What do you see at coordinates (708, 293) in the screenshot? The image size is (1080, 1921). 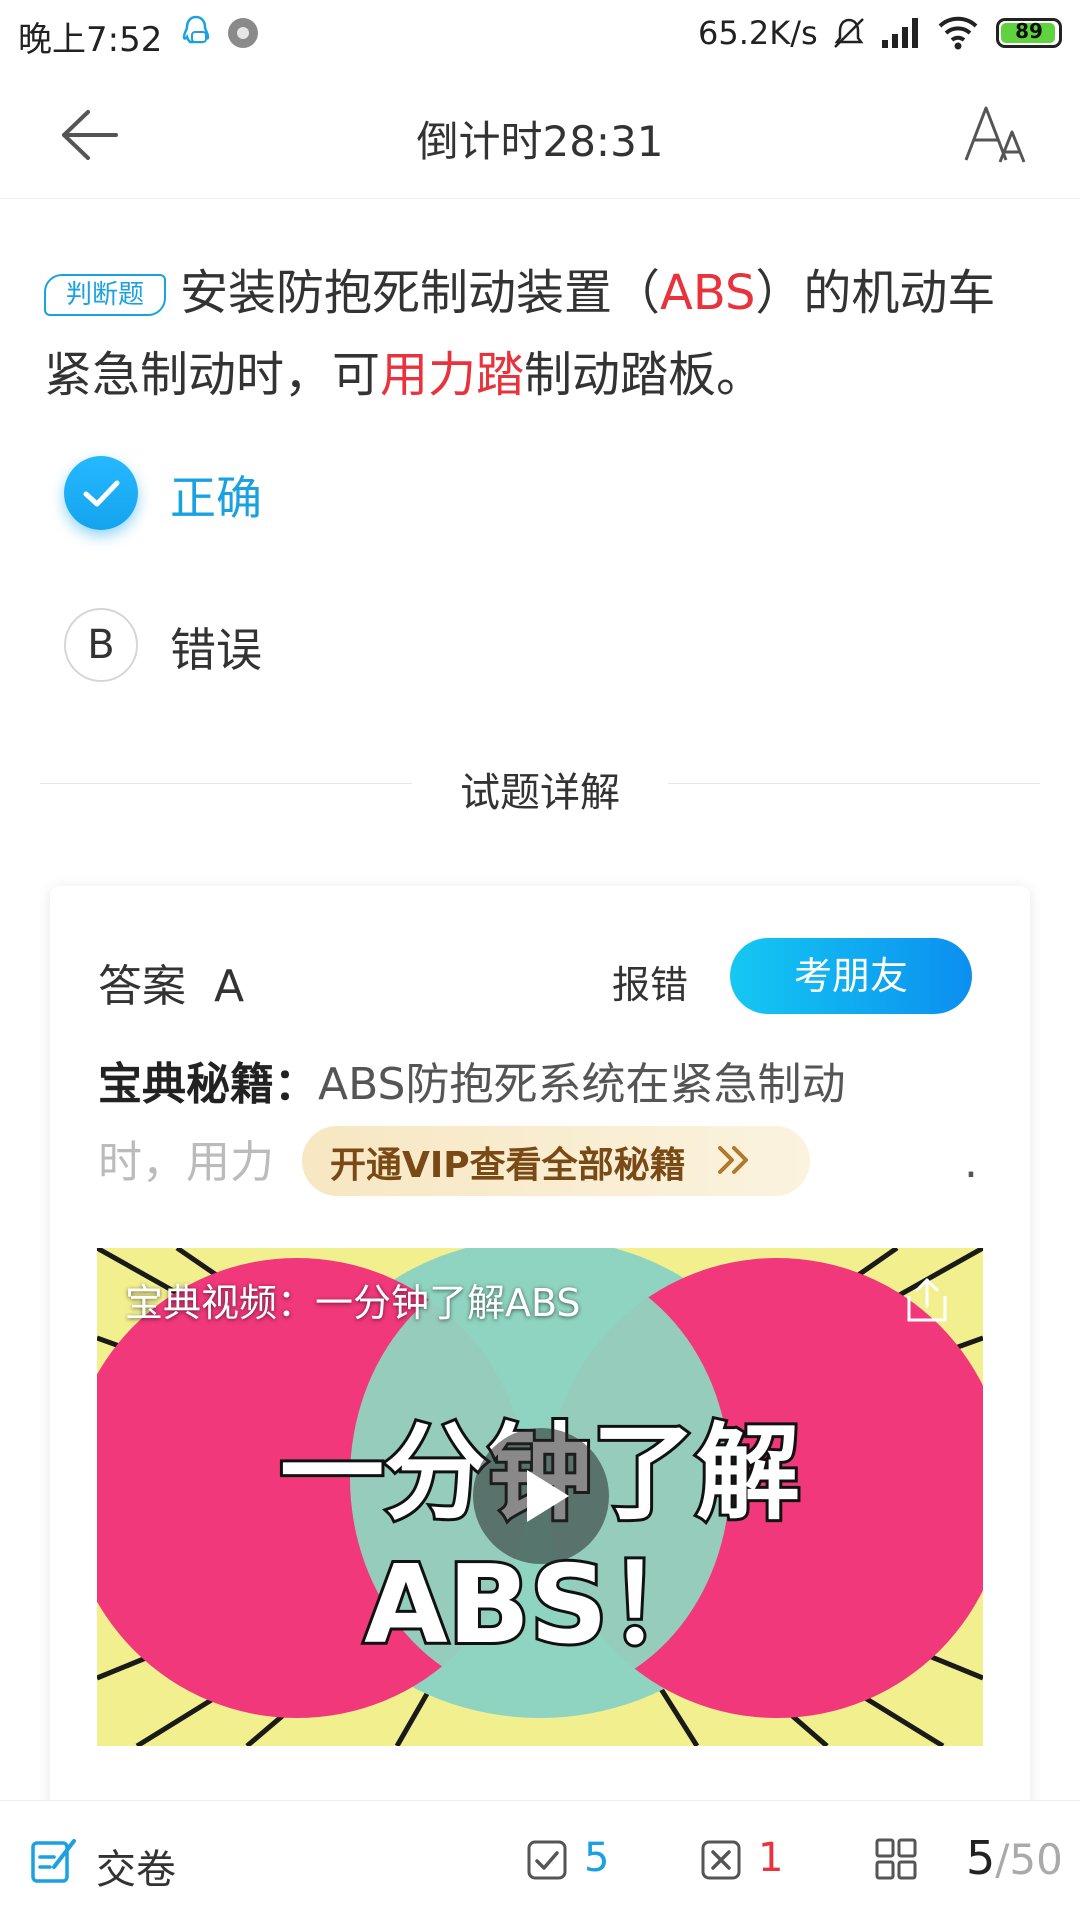 I see `question-highlight-abs: ABS` at bounding box center [708, 293].